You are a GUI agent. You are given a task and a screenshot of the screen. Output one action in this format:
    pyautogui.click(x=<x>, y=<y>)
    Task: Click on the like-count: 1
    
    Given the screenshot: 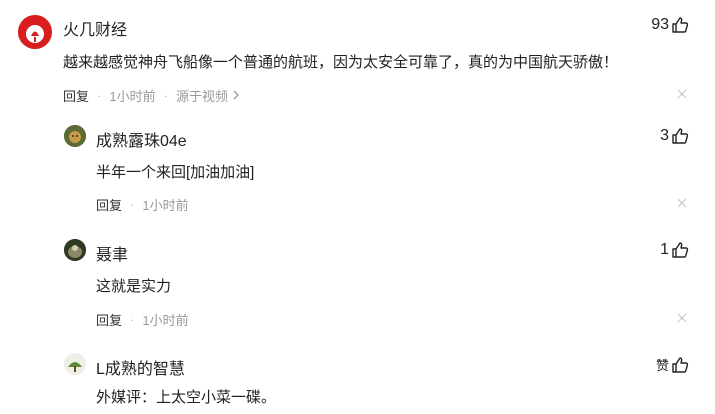 What is the action you would take?
    pyautogui.click(x=664, y=249)
    